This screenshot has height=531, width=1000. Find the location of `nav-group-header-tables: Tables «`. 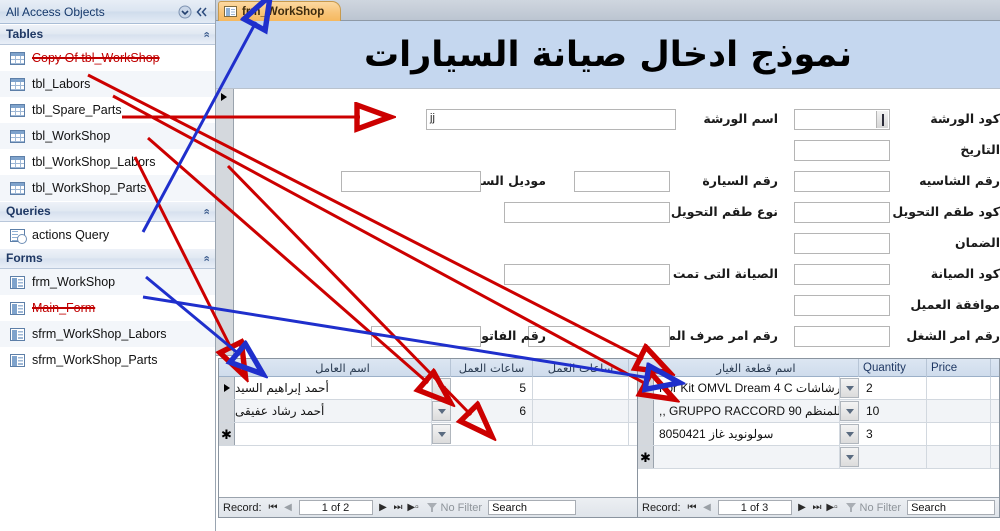

nav-group-header-tables: Tables « is located at coordinates (107, 34).